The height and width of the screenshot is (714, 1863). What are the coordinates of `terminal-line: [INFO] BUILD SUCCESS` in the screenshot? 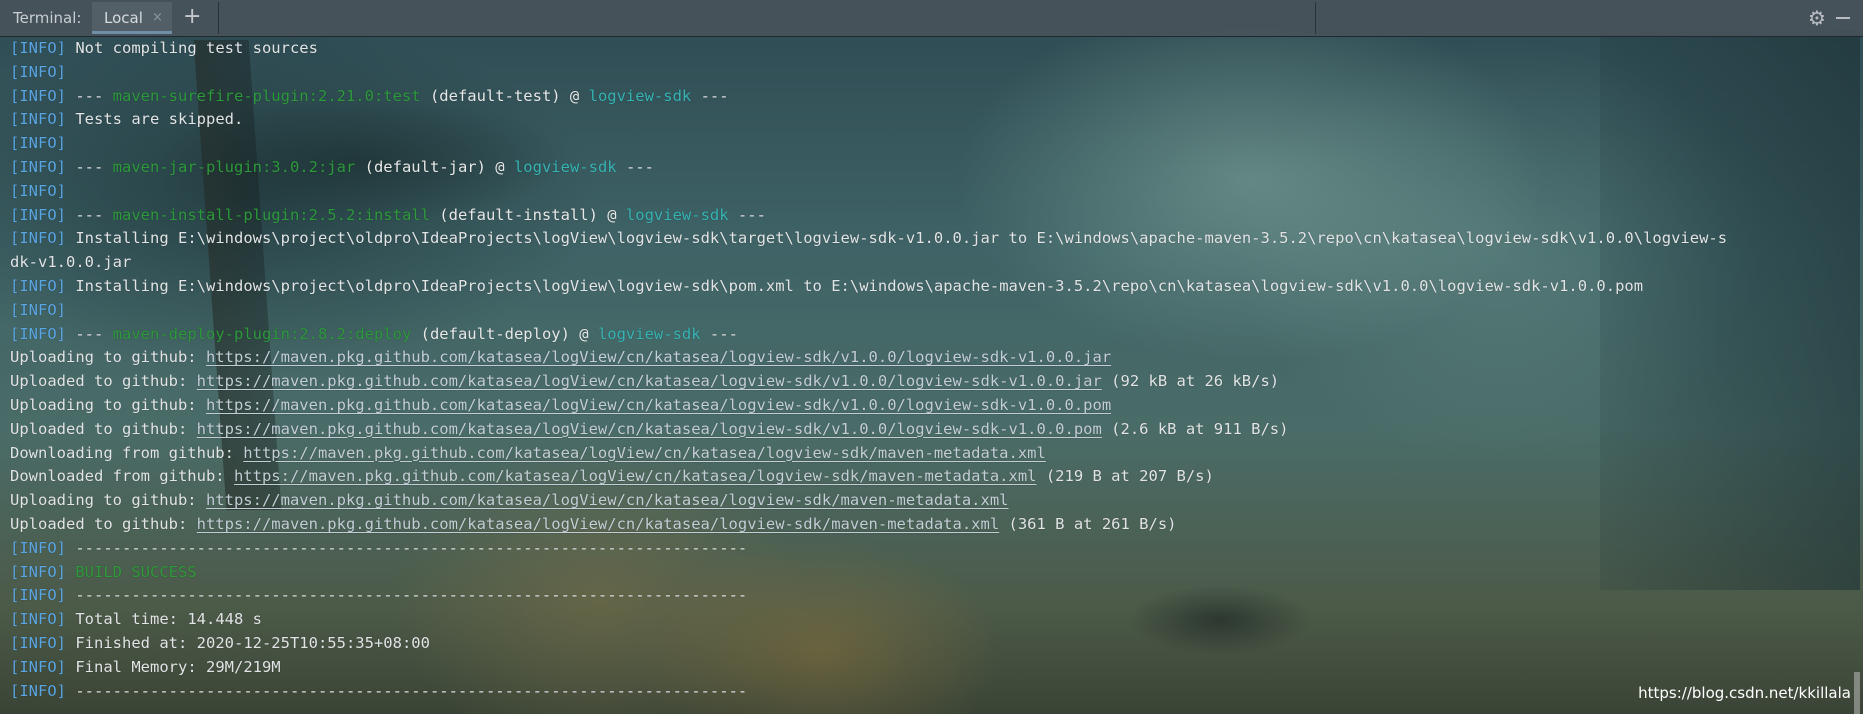 It's located at (932, 573).